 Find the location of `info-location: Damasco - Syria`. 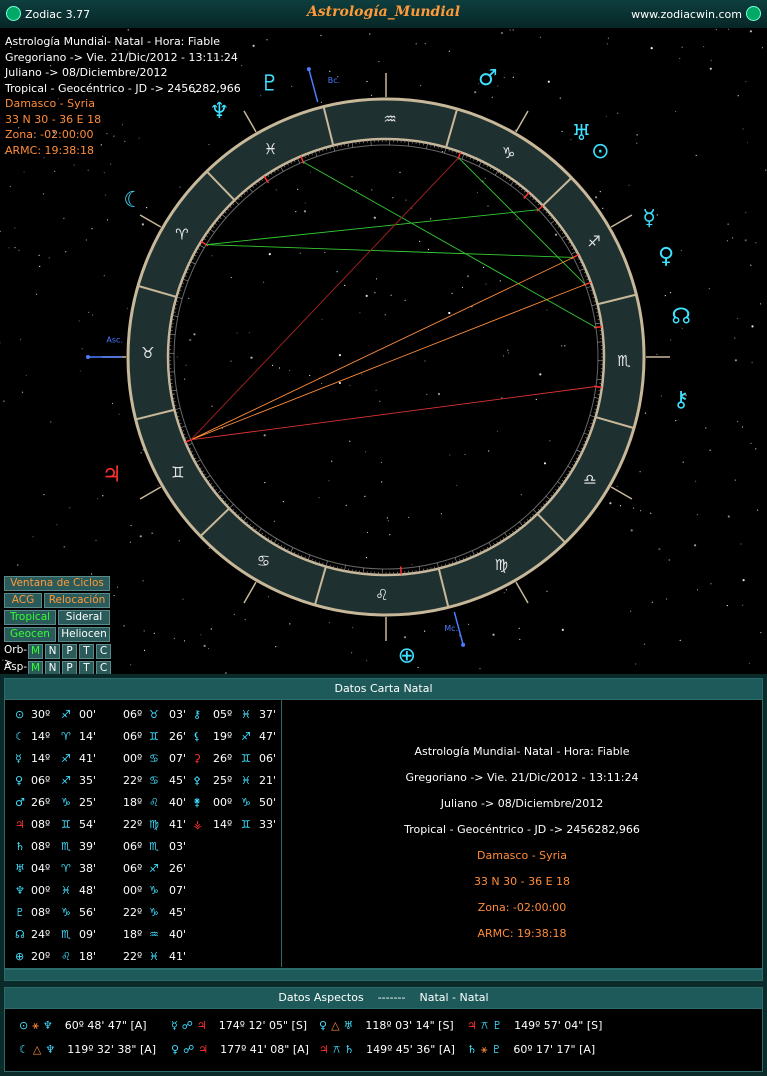

info-location: Damasco - Syria is located at coordinates (50, 103).